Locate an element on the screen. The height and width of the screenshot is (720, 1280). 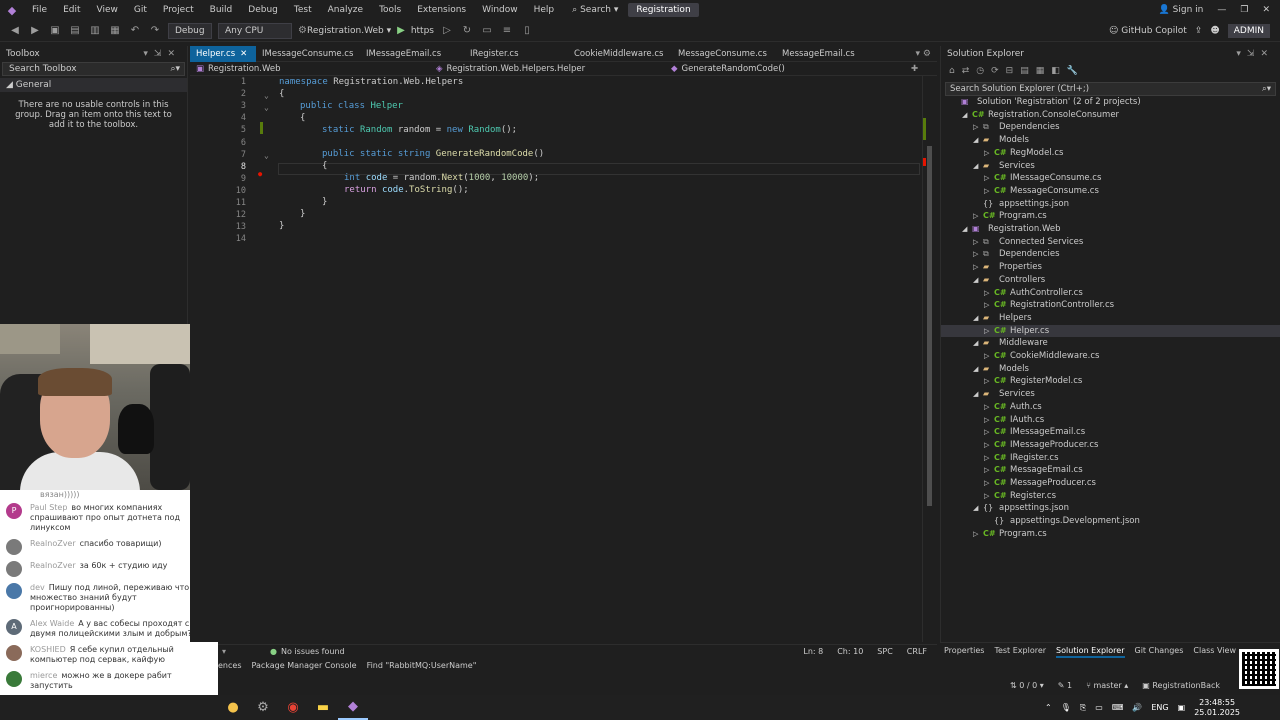
taskbar-app-icon: ● is located at coordinates (233, 707).